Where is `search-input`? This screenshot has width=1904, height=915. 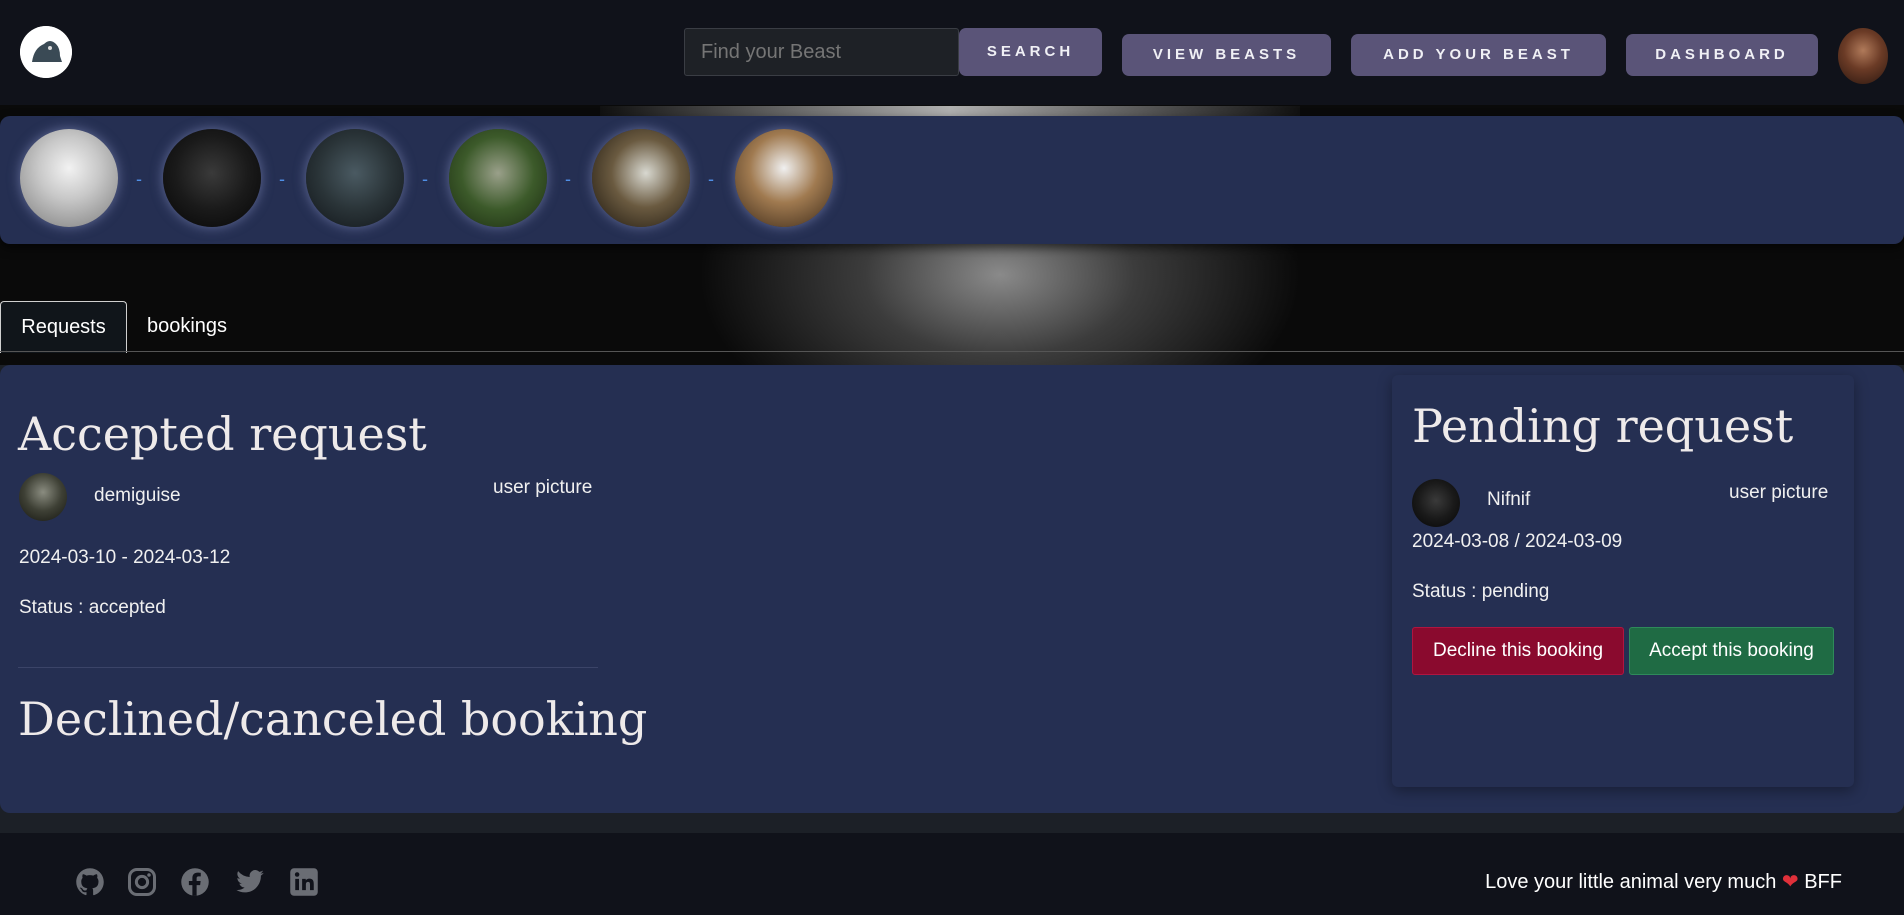
search-input is located at coordinates (821, 52).